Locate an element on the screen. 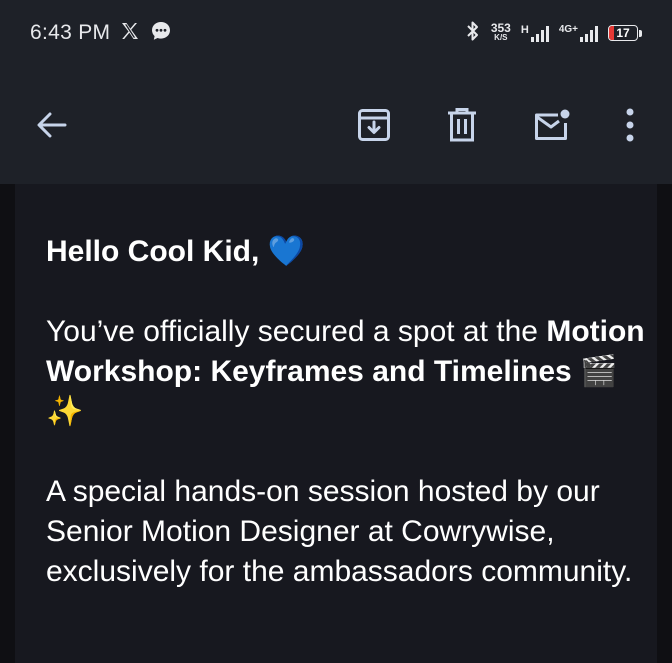  more-vertical-icon is located at coordinates (630, 125).